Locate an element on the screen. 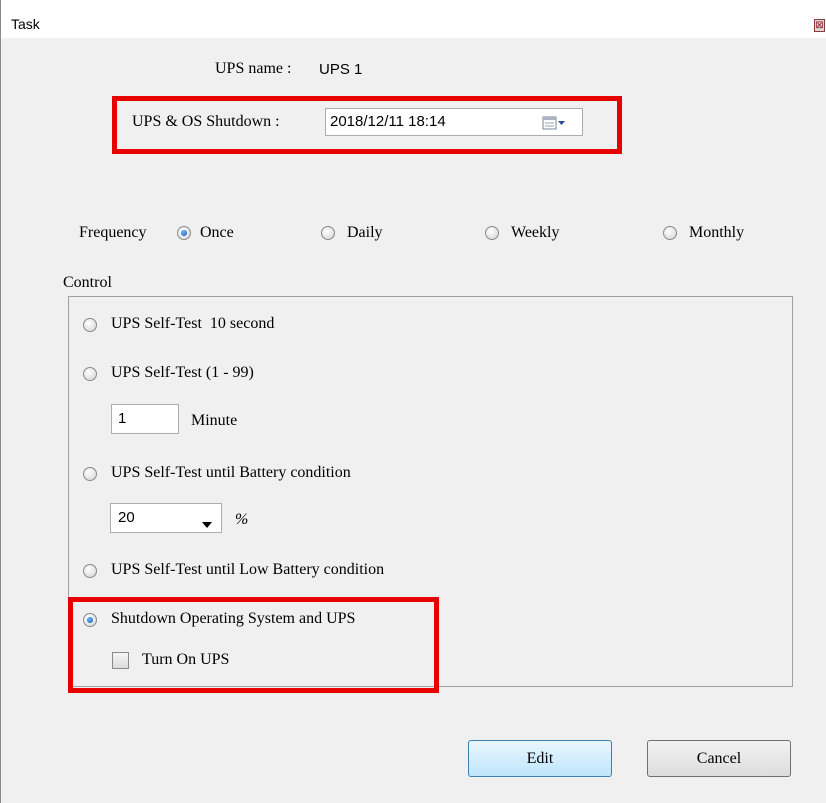 This screenshot has width=826, height=803. turn-on-ups-checkbox is located at coordinates (120, 660).